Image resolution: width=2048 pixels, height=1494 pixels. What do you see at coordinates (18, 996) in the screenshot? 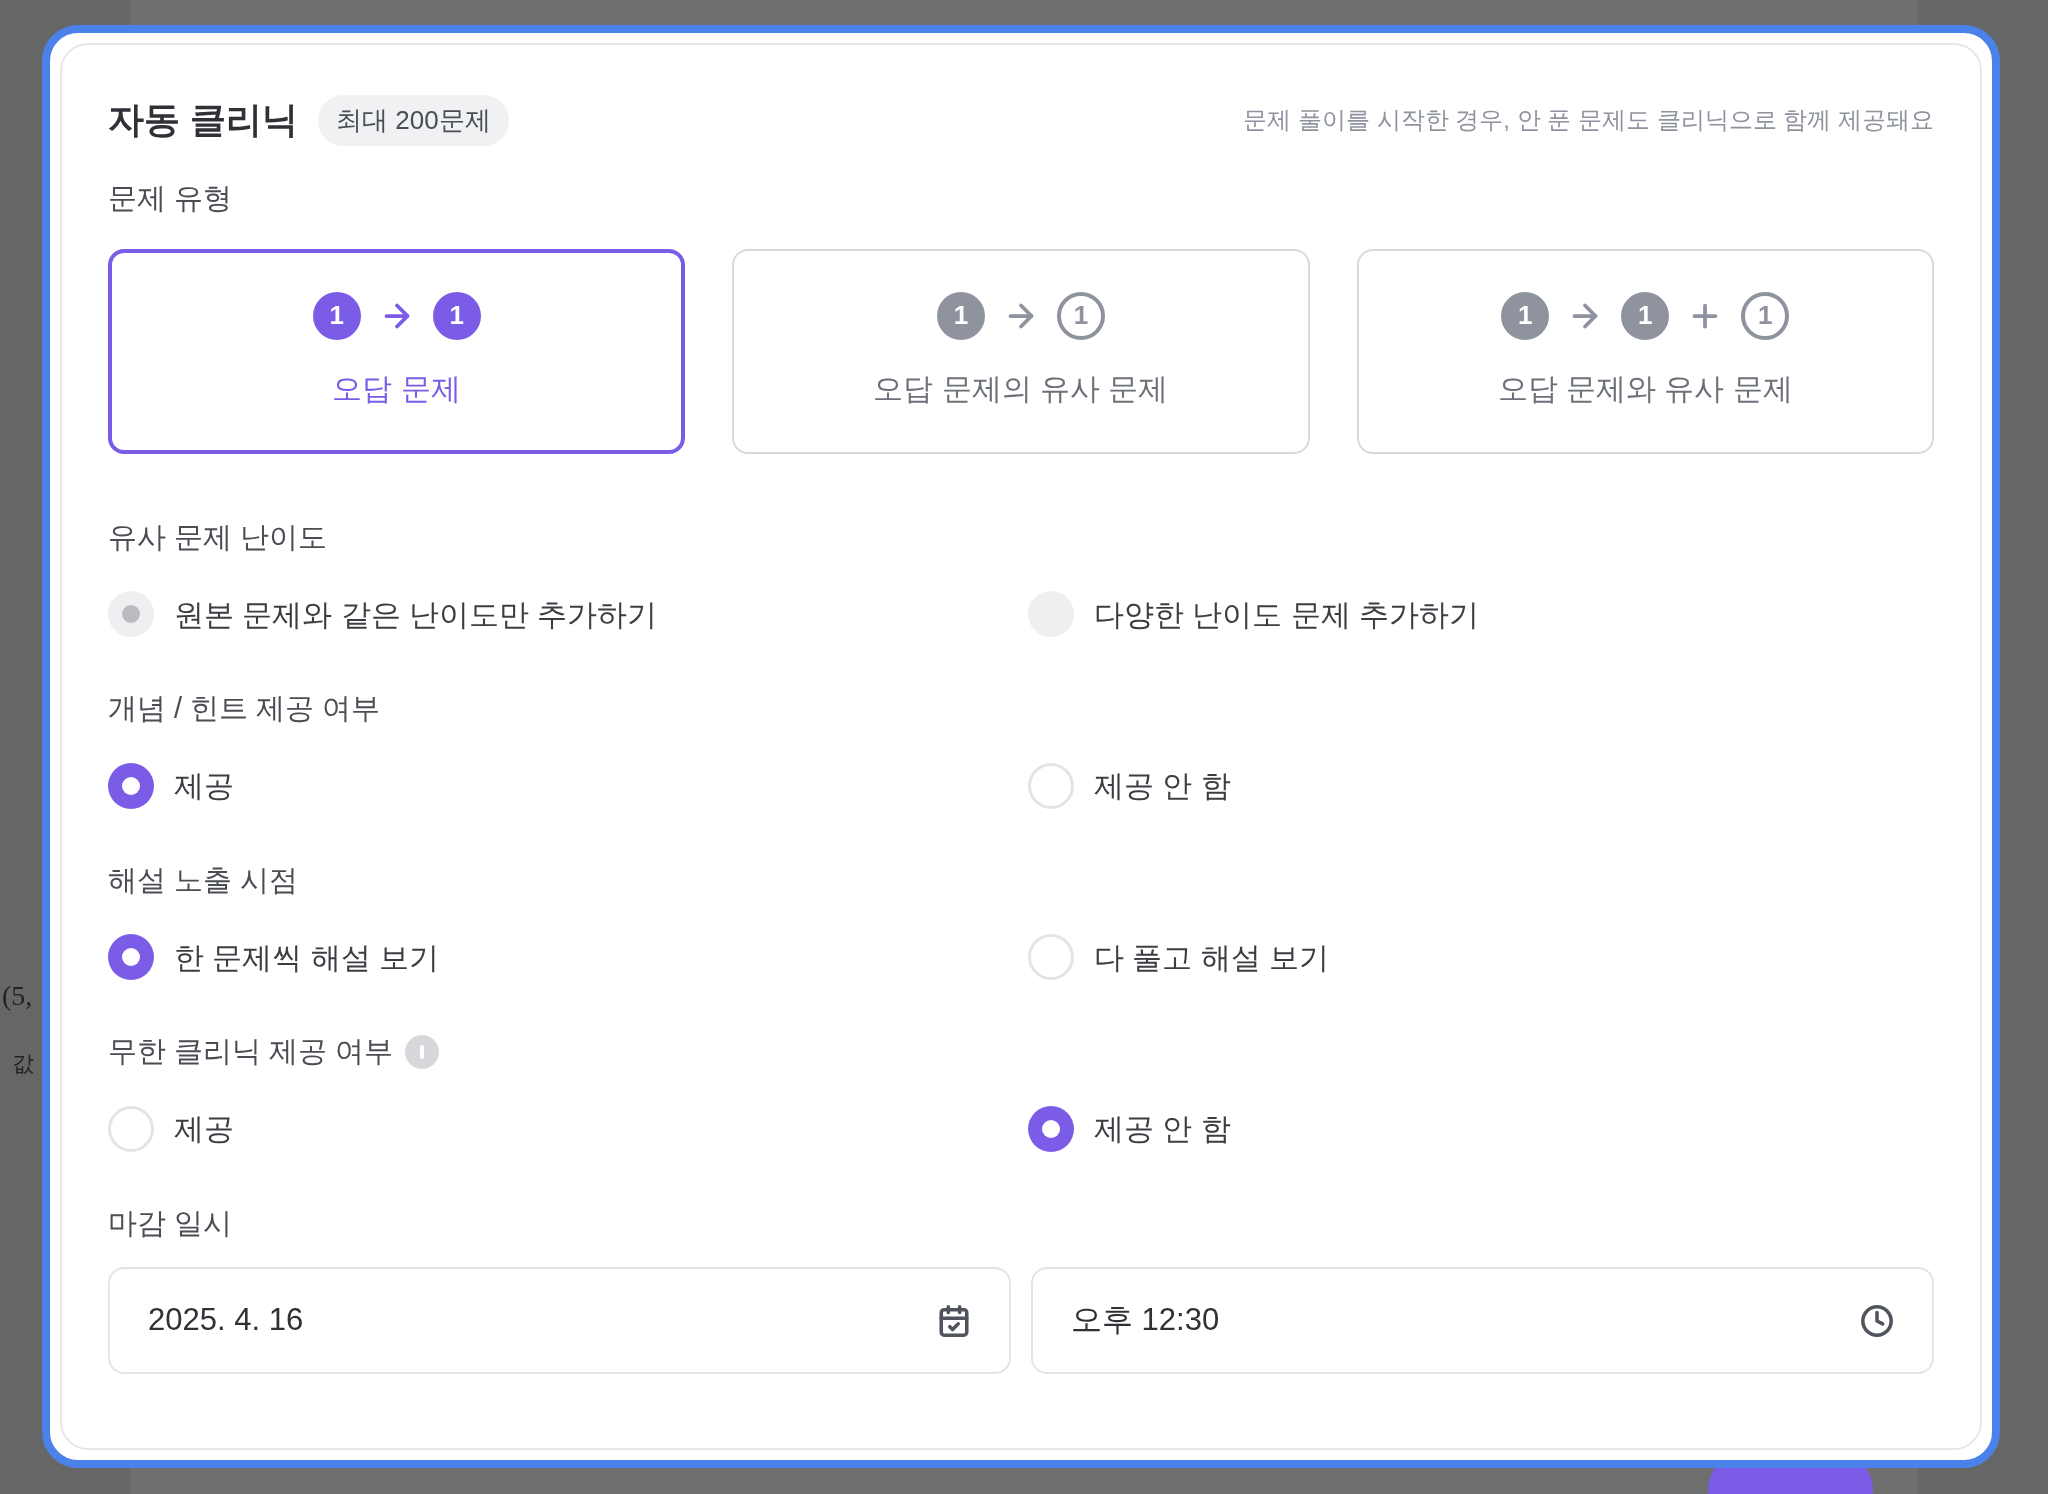
I see `background-text: (5,` at bounding box center [18, 996].